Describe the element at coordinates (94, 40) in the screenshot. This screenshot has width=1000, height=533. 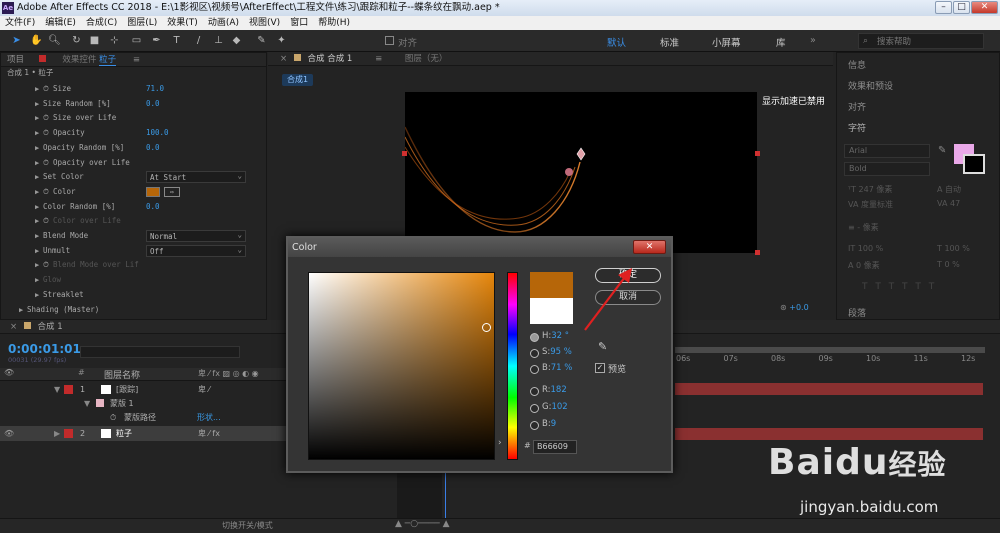
I see `camera-tool-icon: ■` at that location.